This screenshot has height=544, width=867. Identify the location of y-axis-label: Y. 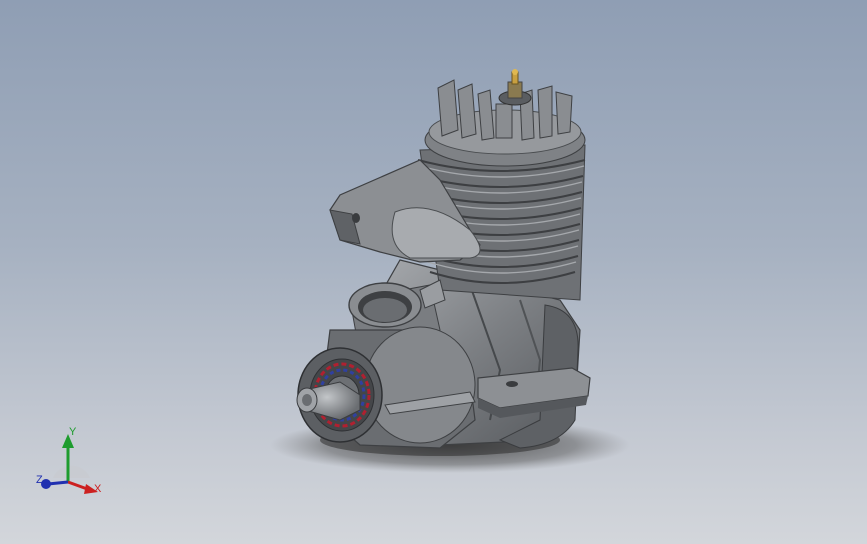
(73, 432).